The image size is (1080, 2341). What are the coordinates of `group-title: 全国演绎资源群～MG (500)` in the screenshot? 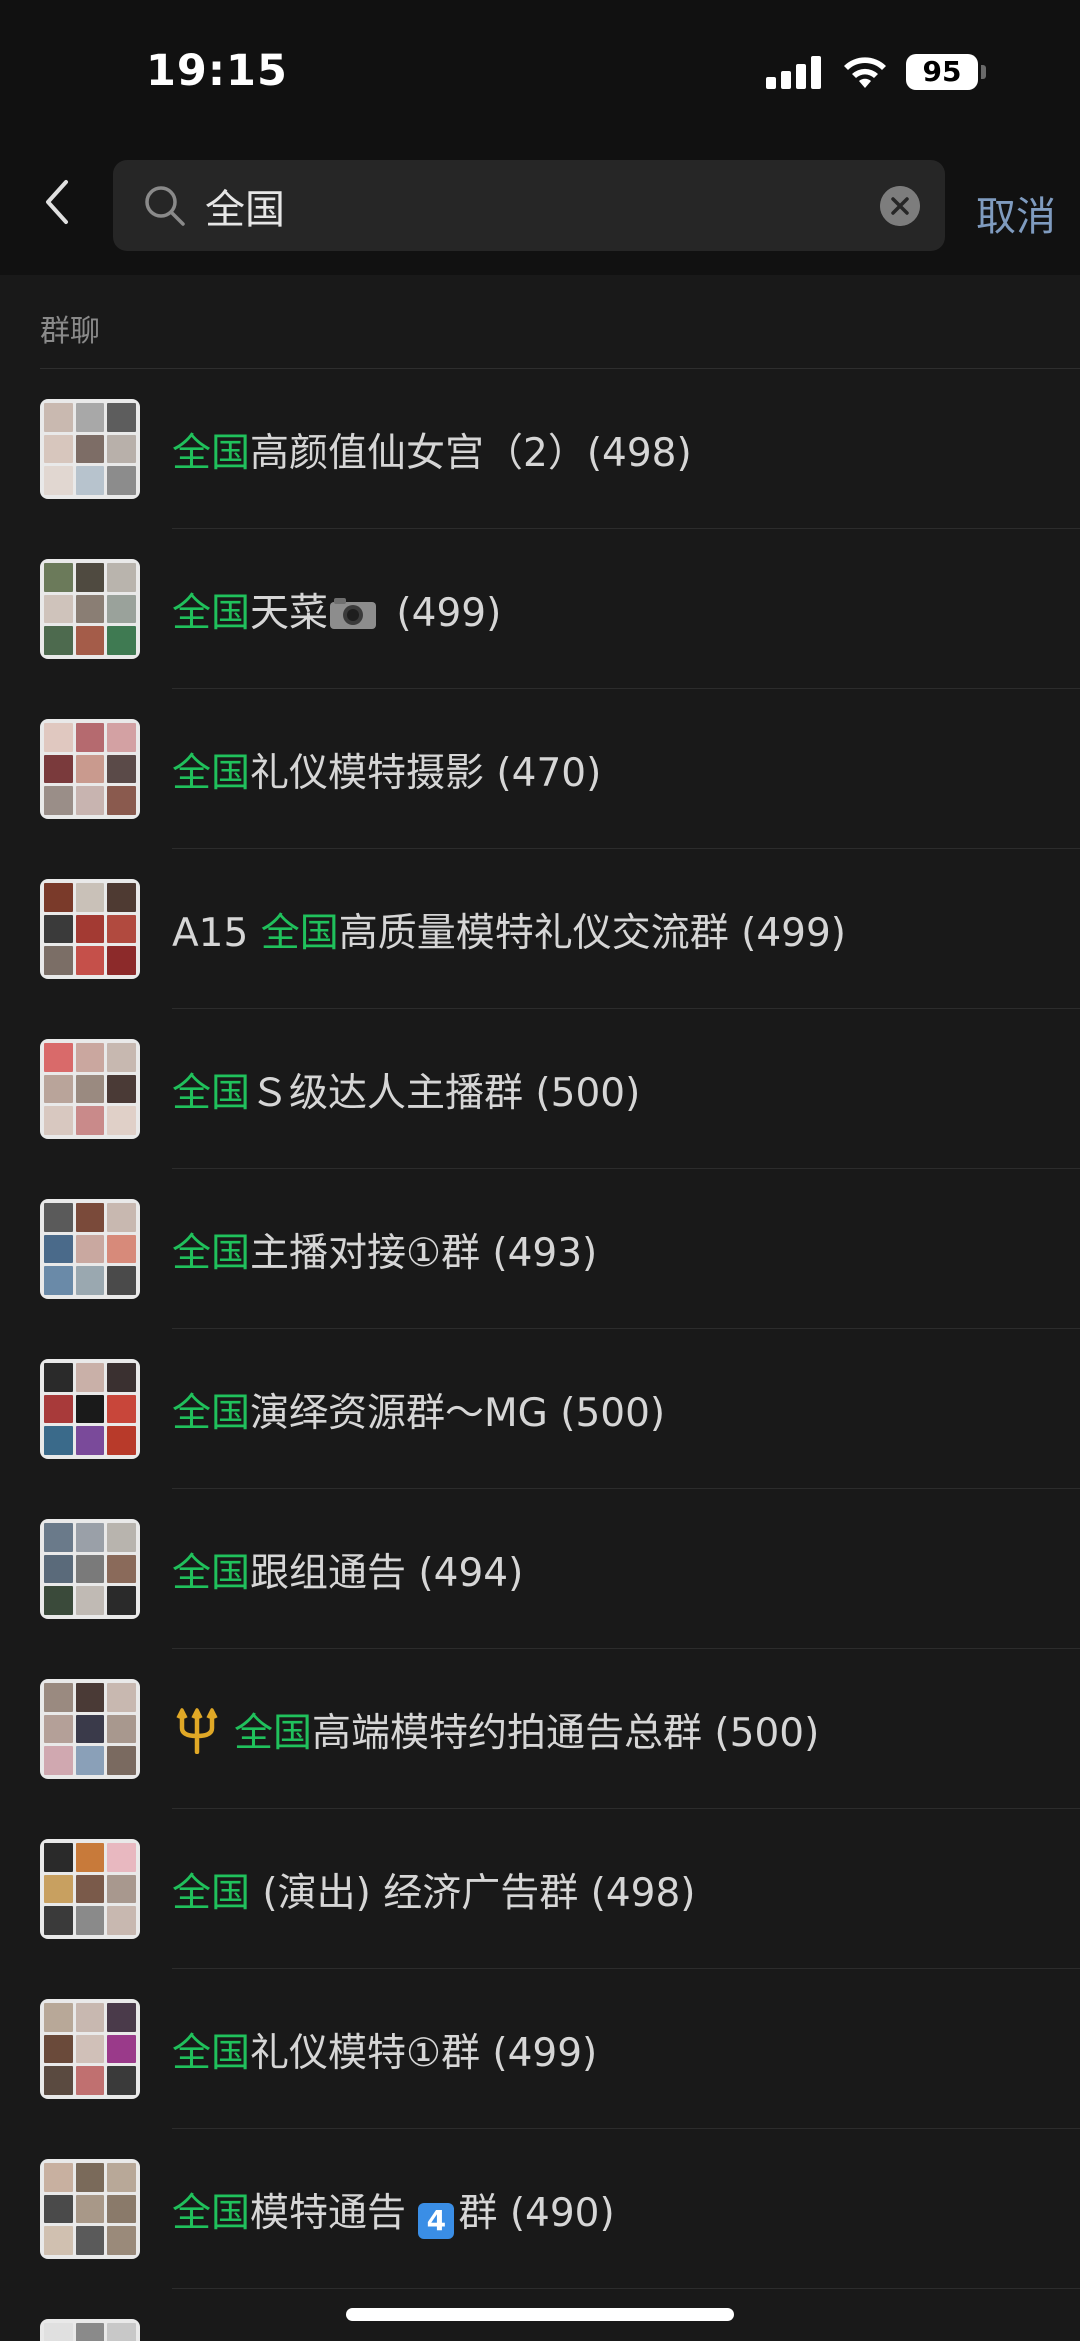 It's located at (419, 1413).